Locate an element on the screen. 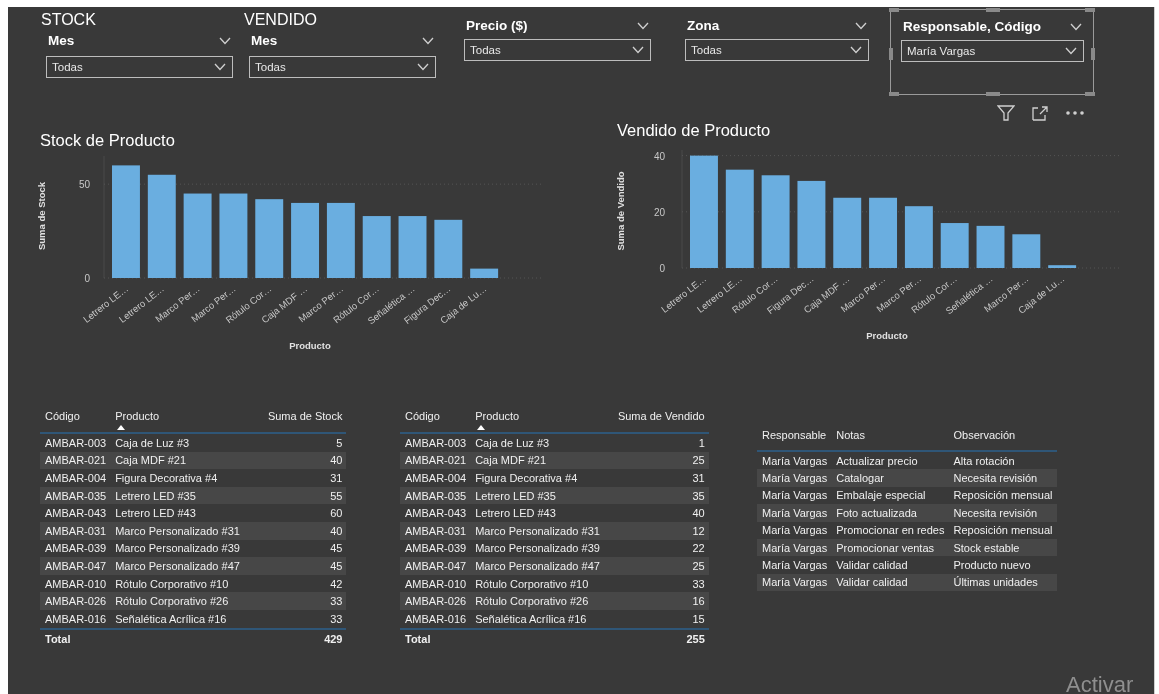  table-cell: AMBAR-010 is located at coordinates (75, 583).